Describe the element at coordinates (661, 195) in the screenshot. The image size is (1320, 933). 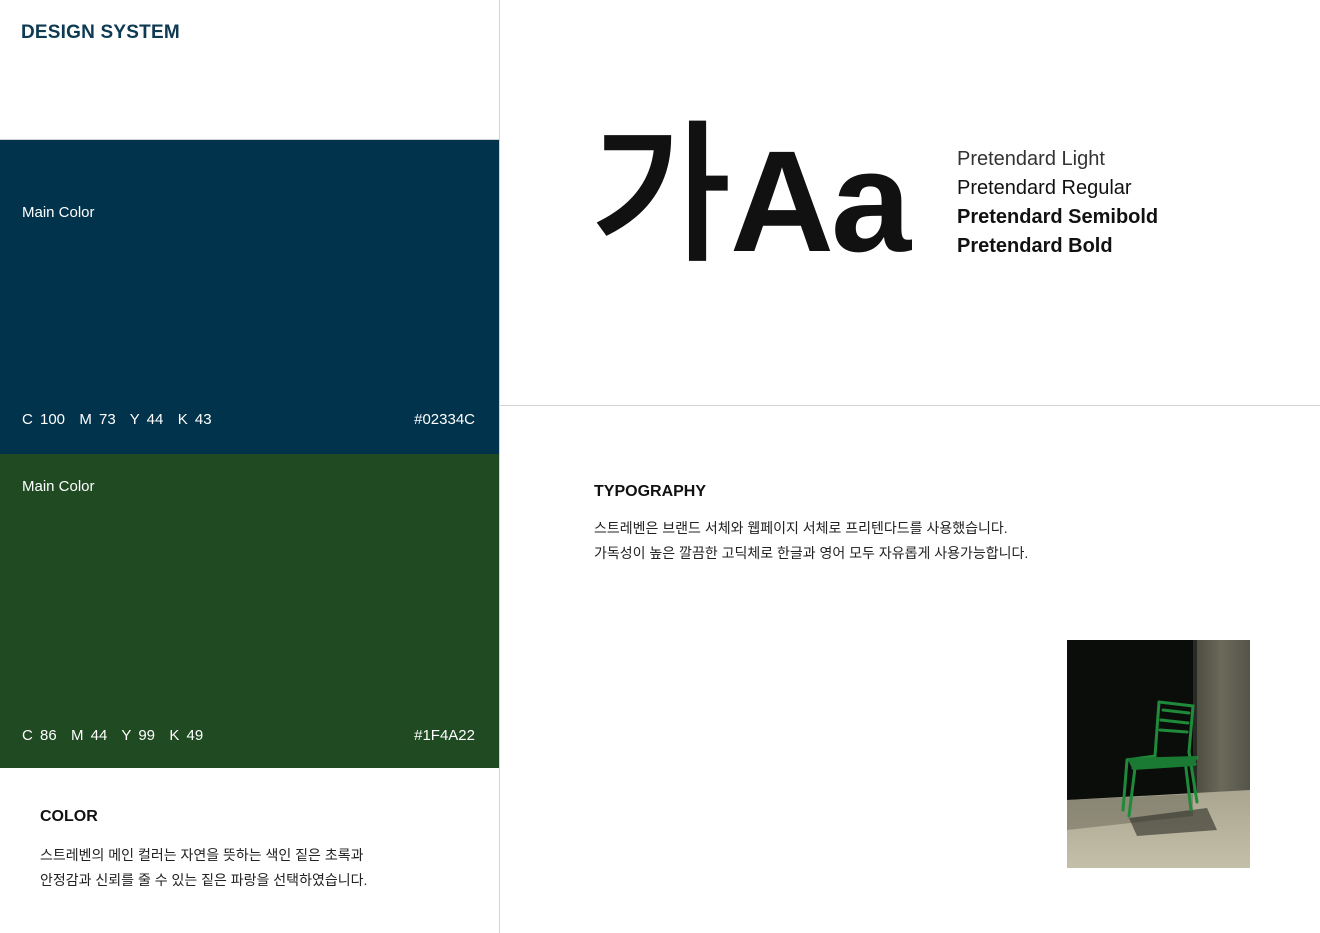
I see `korean-glyph-specimen: 가` at that location.